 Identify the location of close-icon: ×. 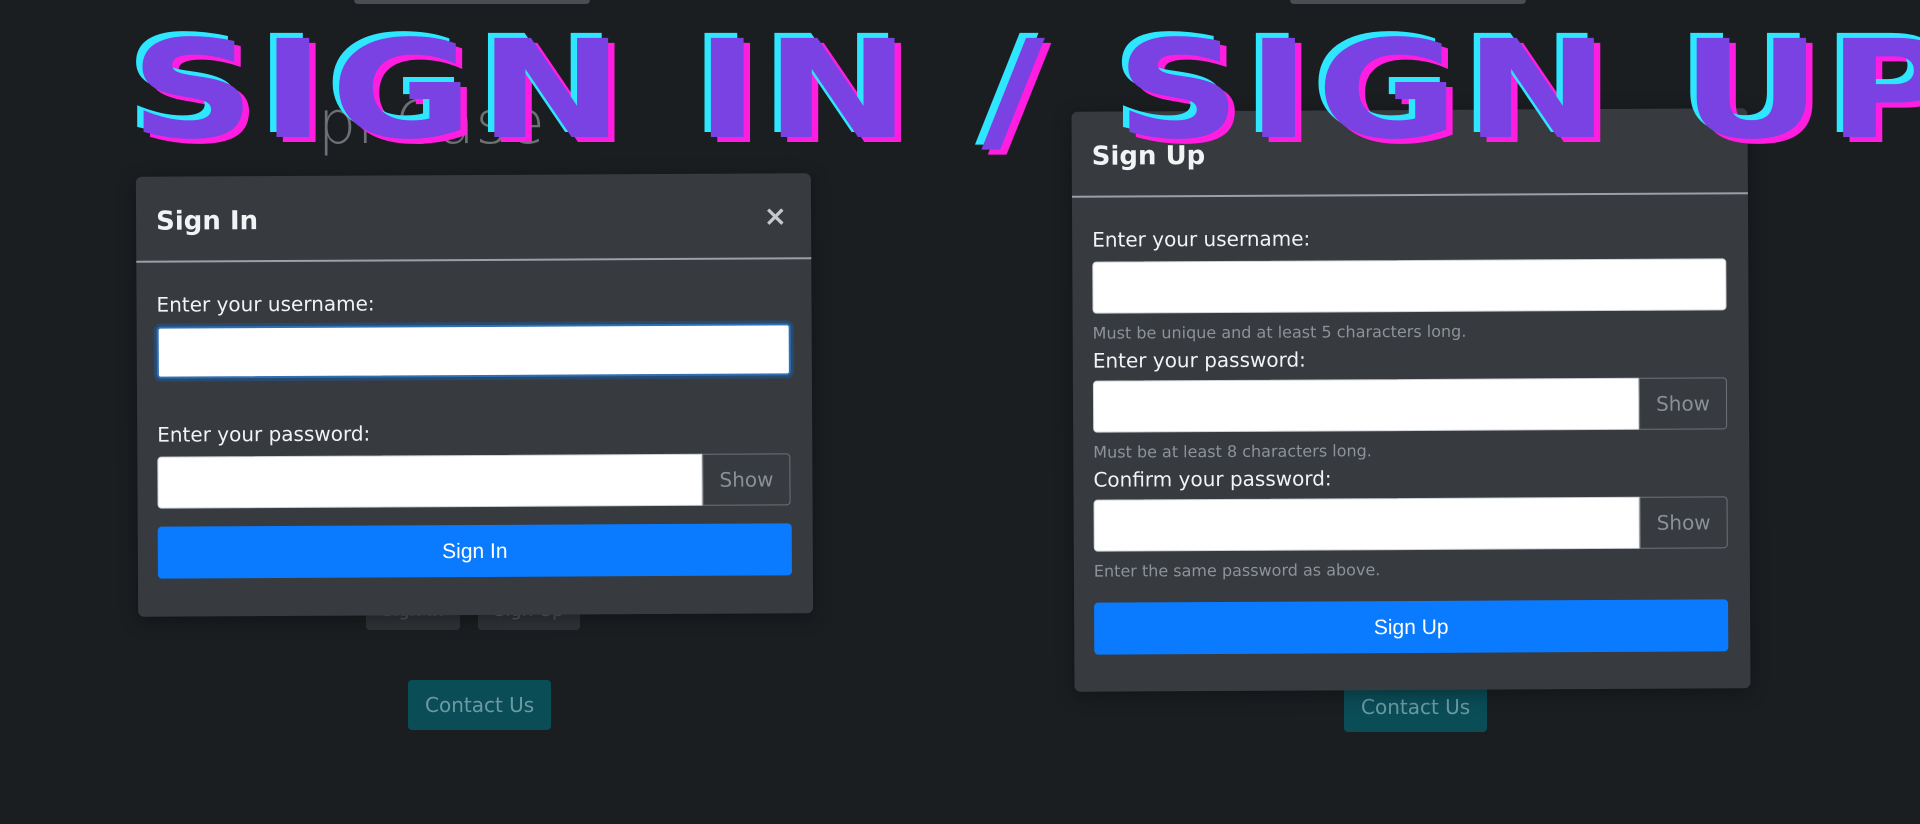
(776, 215).